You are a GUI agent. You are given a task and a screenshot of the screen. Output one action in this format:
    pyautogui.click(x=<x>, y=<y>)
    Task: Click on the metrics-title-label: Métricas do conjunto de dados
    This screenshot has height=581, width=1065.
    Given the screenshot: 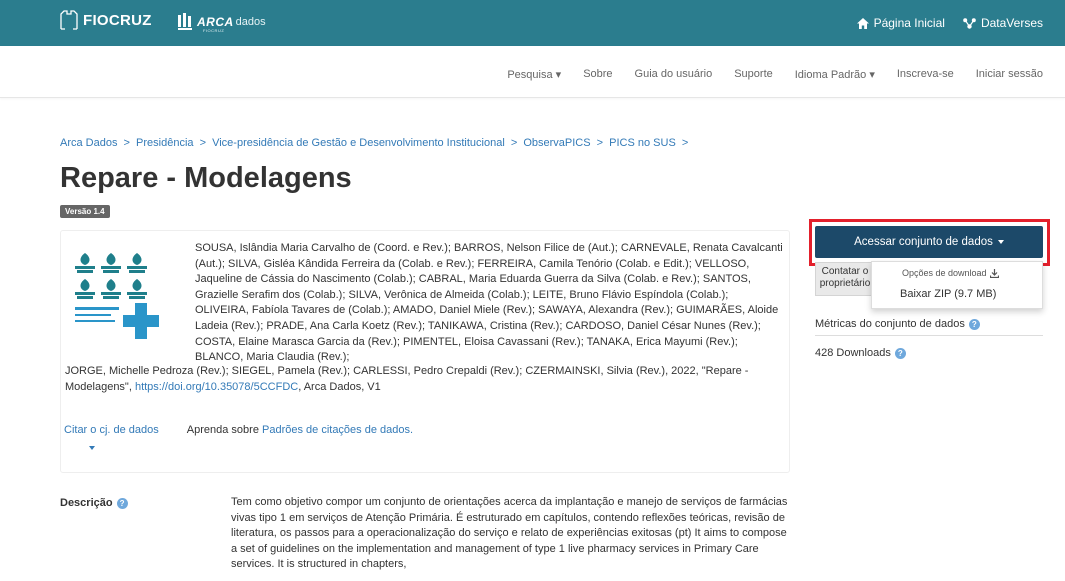 What is the action you would take?
    pyautogui.click(x=890, y=324)
    